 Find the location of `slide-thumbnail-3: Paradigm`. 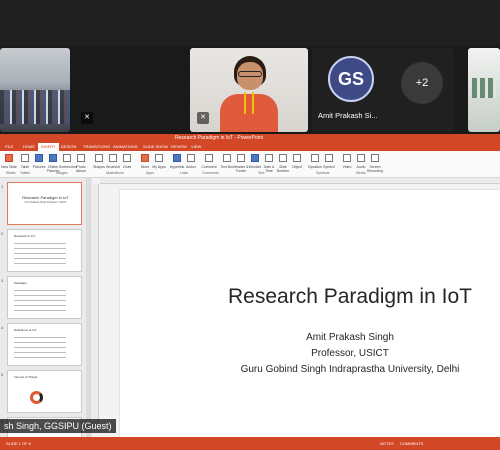

slide-thumbnail-3: Paradigm is located at coordinates (44, 297).